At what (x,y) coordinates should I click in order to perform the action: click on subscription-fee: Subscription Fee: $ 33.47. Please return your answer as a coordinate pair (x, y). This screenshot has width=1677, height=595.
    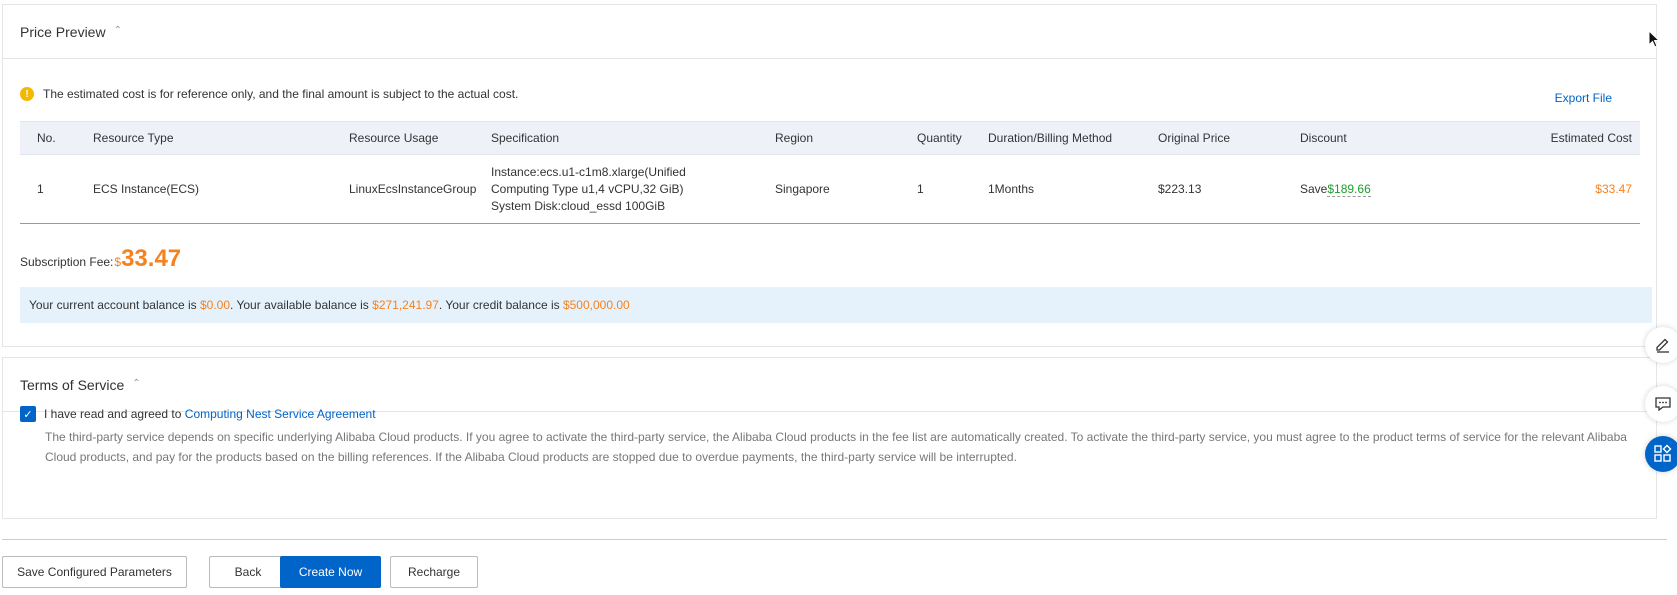
    Looking at the image, I should click on (100, 259).